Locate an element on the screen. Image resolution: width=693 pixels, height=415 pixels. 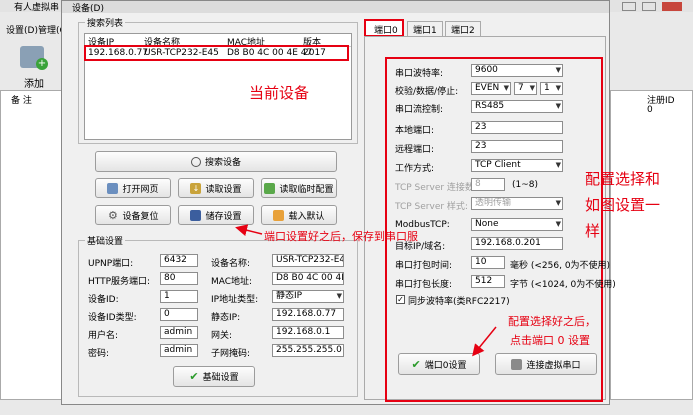
arrow-to-save is located at coordinates (249, 230).